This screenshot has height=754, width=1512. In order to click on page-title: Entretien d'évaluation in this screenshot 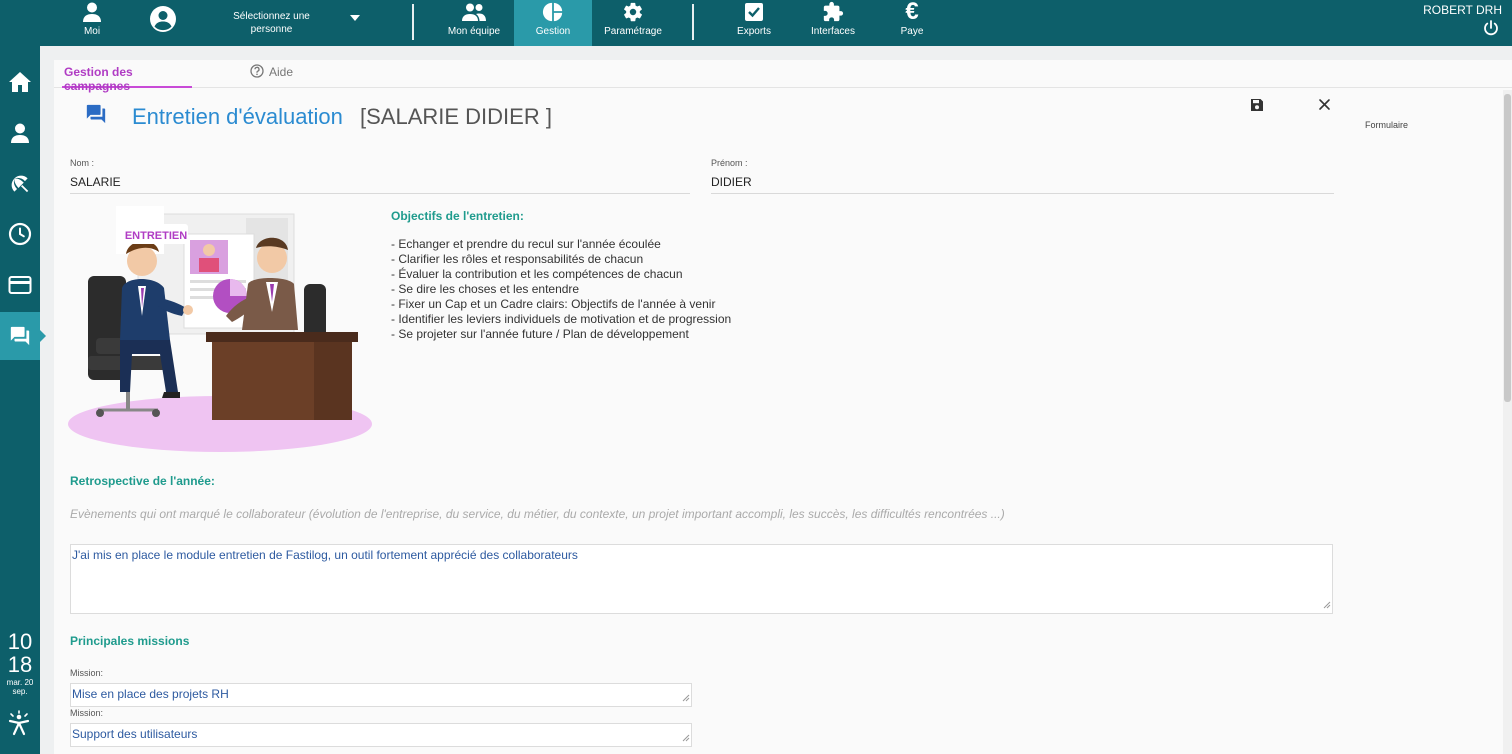, I will do `click(237, 116)`.